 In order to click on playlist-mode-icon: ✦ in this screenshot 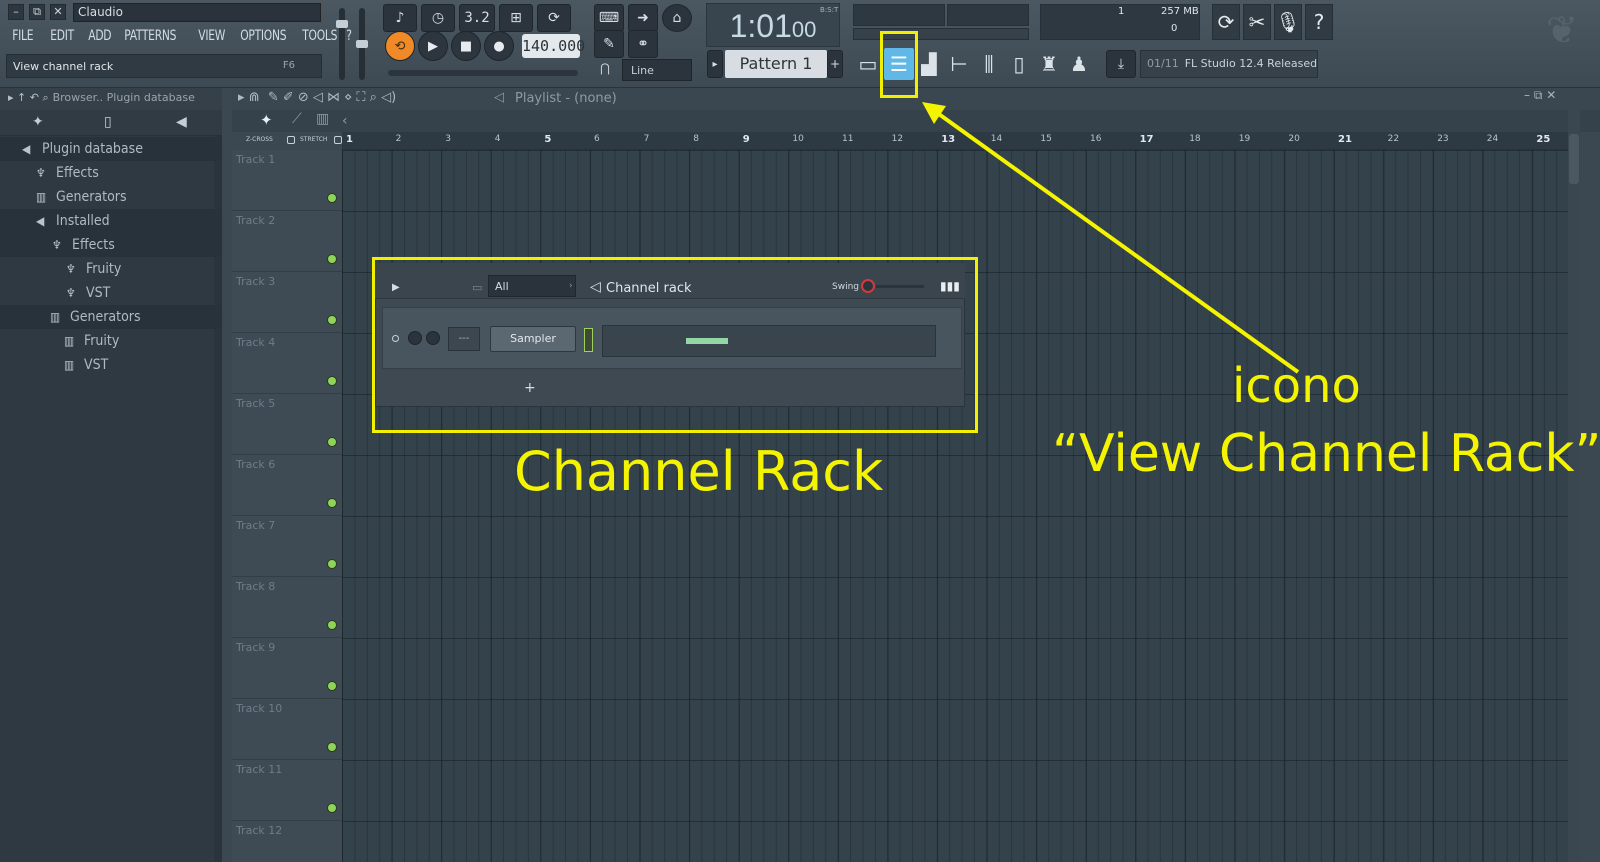, I will do `click(266, 120)`.